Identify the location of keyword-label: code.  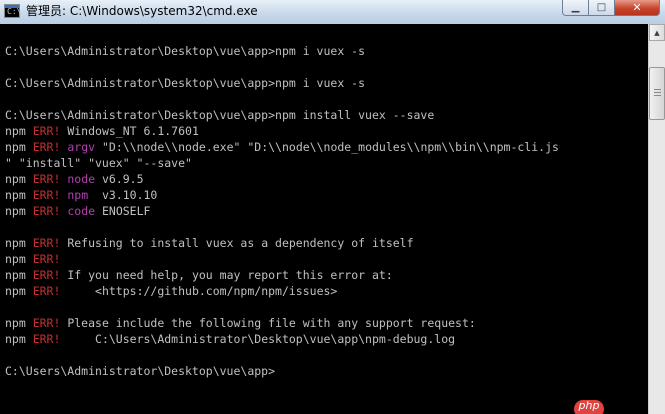
(81, 211).